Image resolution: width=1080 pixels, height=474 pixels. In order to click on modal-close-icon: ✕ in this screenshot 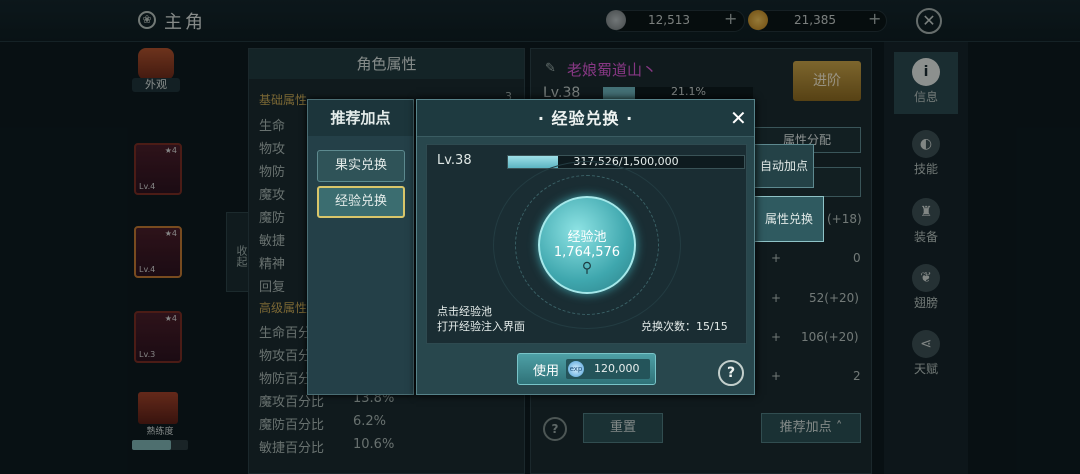, I will do `click(738, 118)`.